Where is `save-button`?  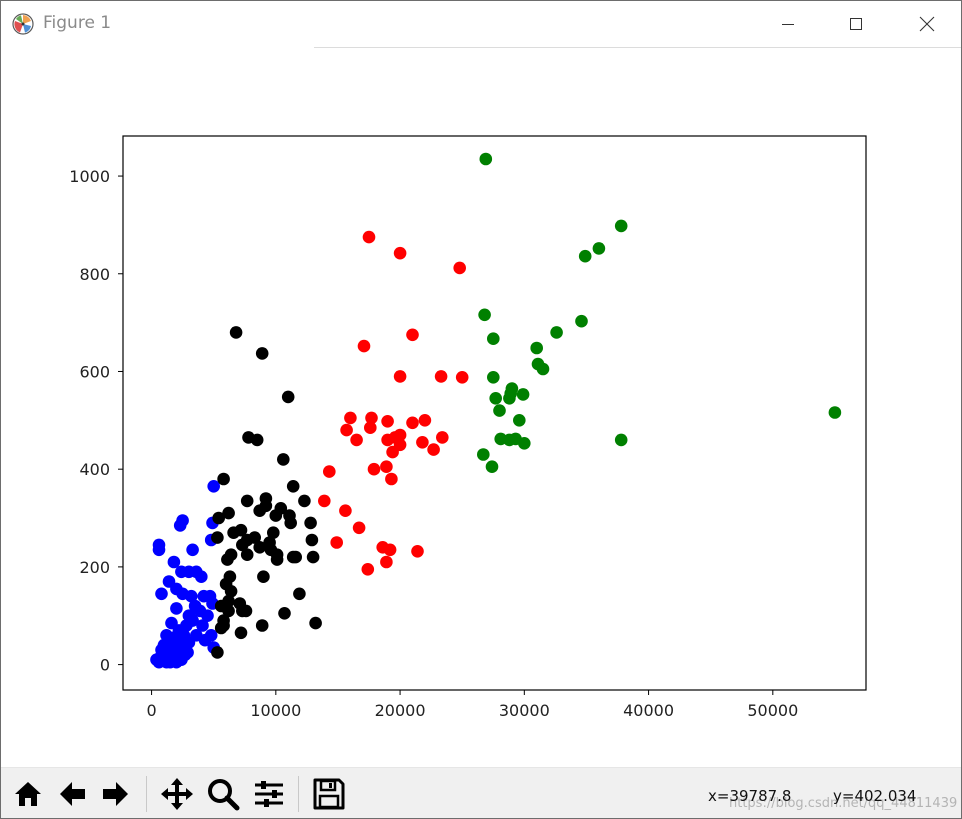
save-button is located at coordinates (329, 794).